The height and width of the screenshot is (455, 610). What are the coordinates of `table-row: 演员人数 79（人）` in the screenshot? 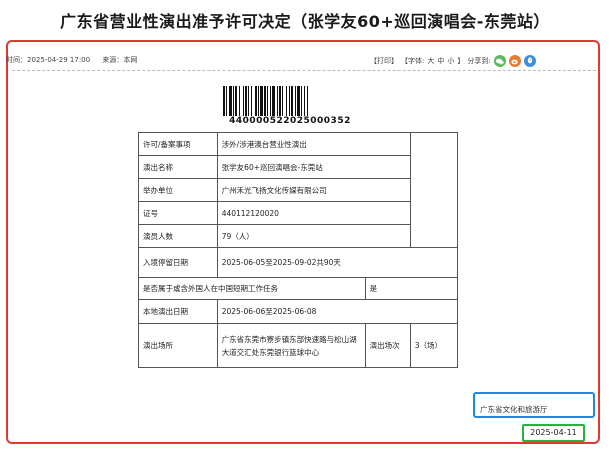 It's located at (298, 236).